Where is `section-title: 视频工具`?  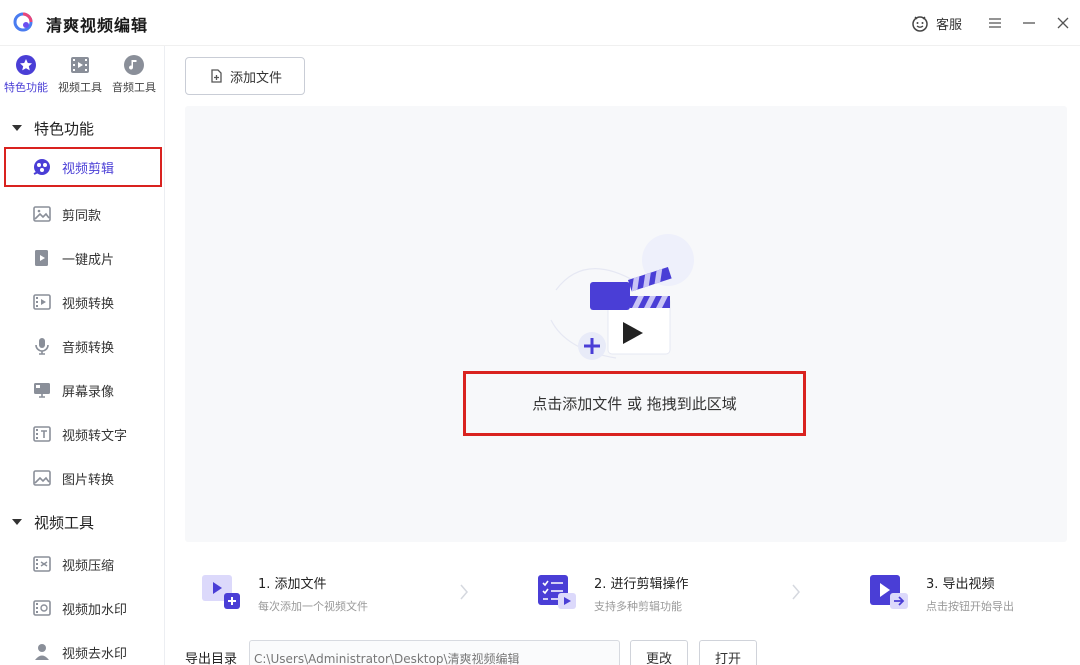
section-title: 视频工具 is located at coordinates (64, 522).